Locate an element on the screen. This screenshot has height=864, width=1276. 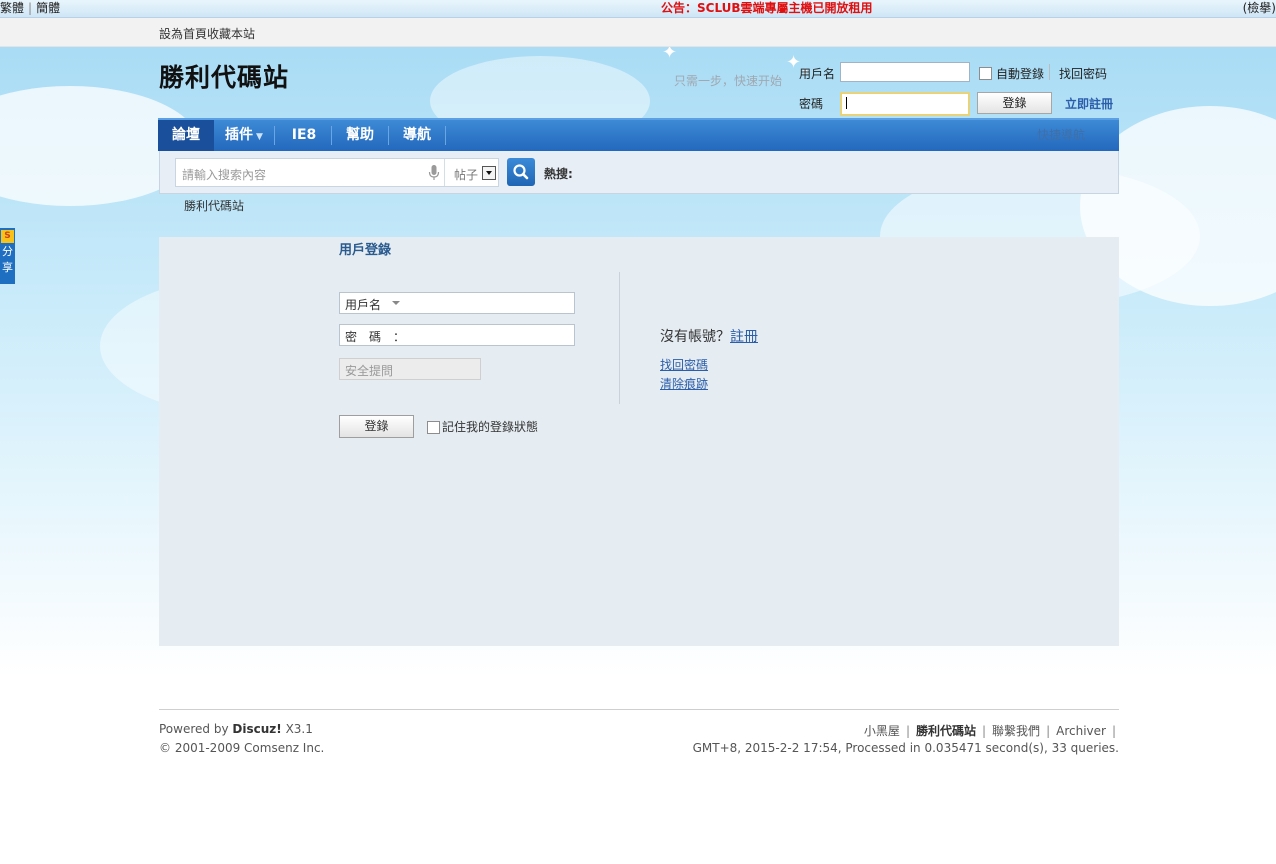
announcement-bar: 繁體 | 簡體 公告：SCLUB雲端專屬主機已開放租用 (檢擧) is located at coordinates (638, 9).